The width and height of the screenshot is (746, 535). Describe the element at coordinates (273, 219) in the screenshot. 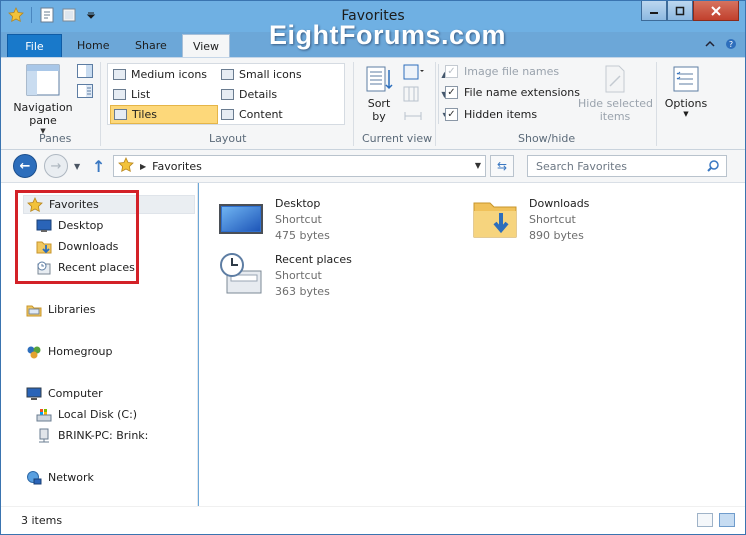

I see `tile-desktop: Desktop Shortcut 475 bytes` at that location.